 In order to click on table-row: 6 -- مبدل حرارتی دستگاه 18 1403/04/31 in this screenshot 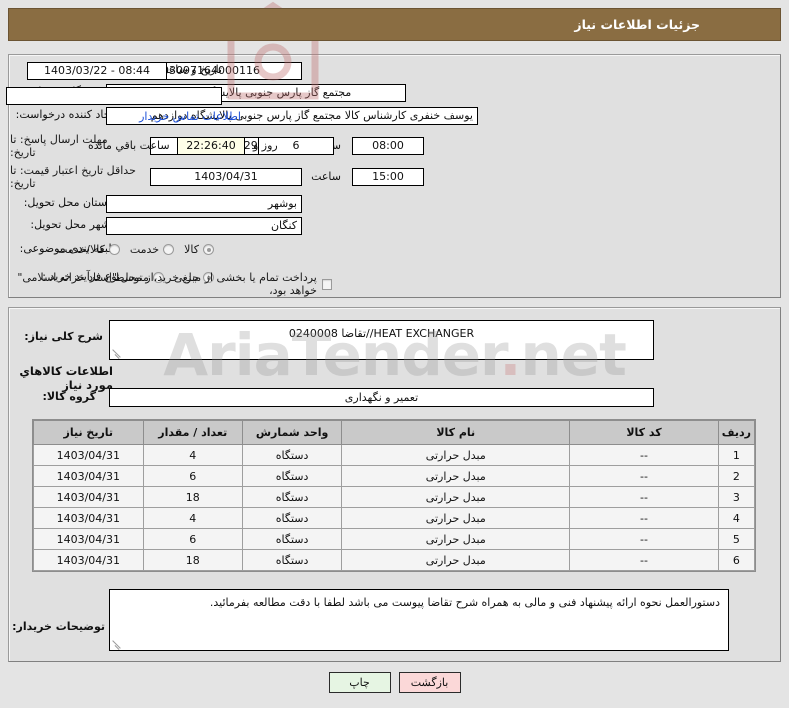, I will do `click(394, 560)`.